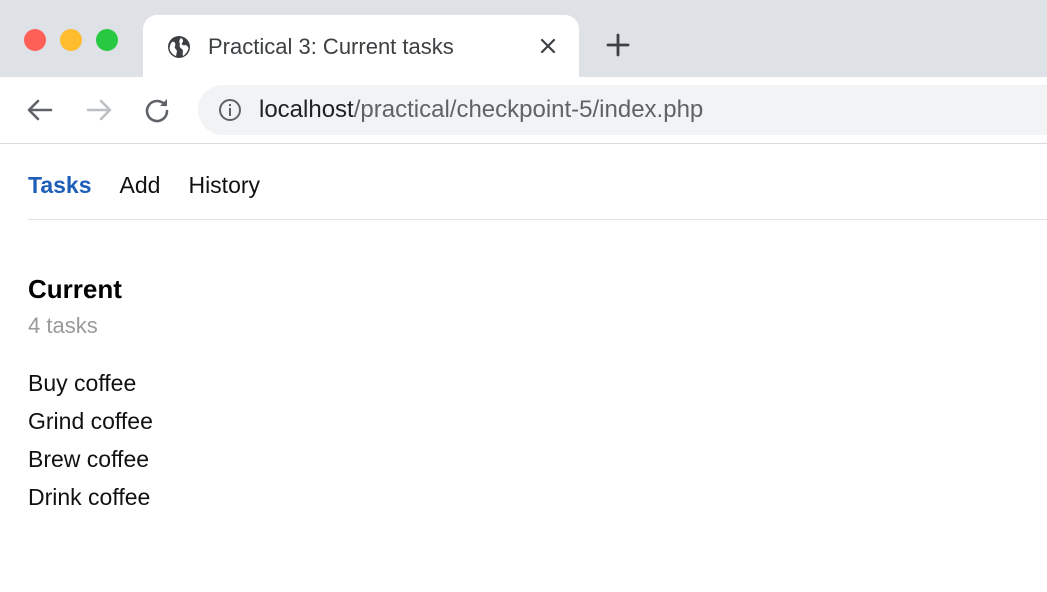 The height and width of the screenshot is (592, 1047). What do you see at coordinates (306, 109) in the screenshot?
I see `url-host: localhost` at bounding box center [306, 109].